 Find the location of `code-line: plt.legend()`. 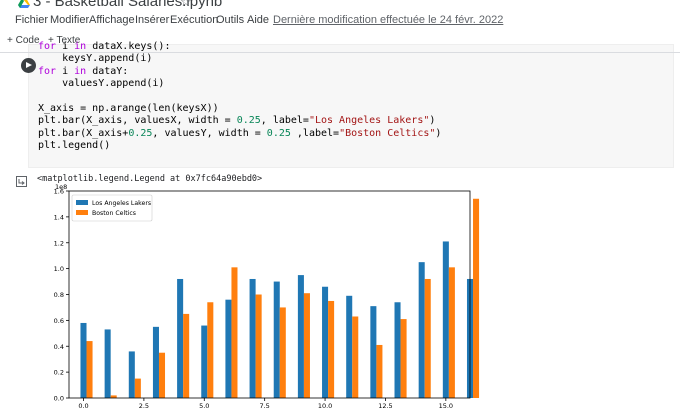

code-line: plt.legend() is located at coordinates (74, 146).